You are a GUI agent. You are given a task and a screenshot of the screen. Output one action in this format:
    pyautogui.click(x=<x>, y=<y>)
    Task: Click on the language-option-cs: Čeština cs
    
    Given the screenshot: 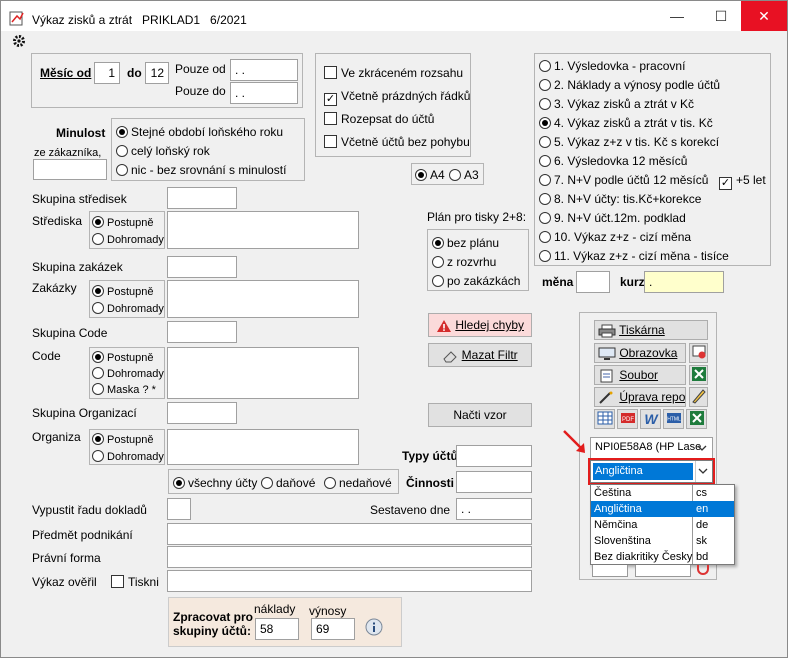 What is the action you would take?
    pyautogui.click(x=662, y=493)
    